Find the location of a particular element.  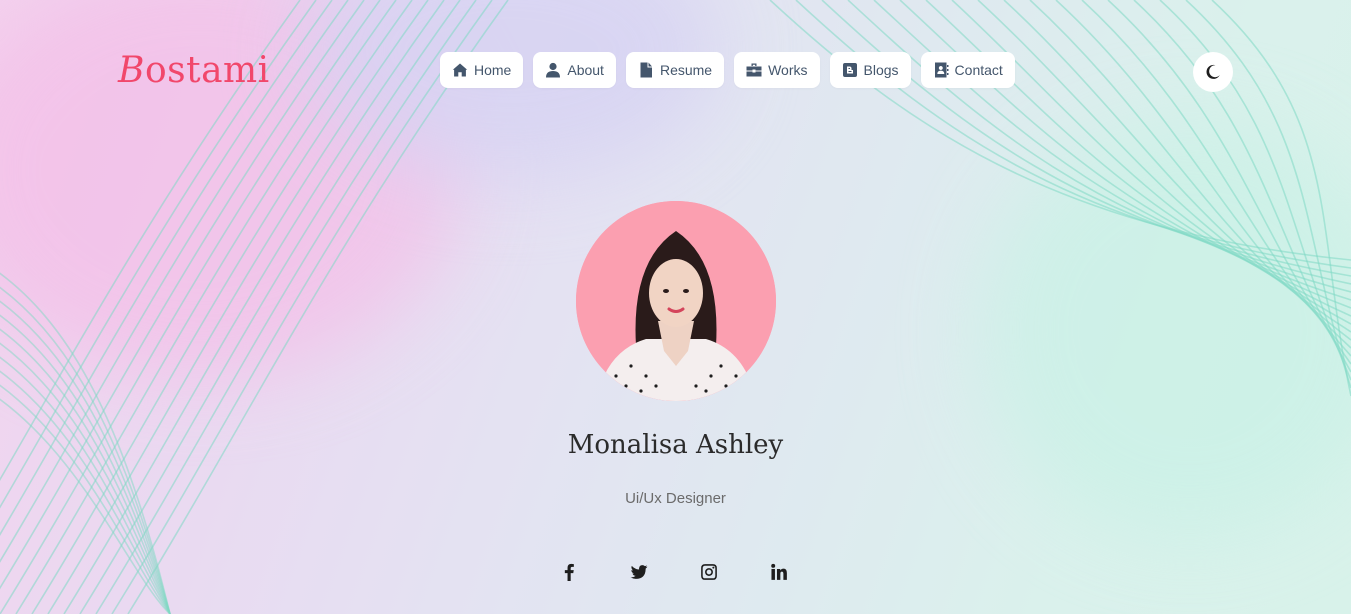

nav-works-label: Works is located at coordinates (788, 70).